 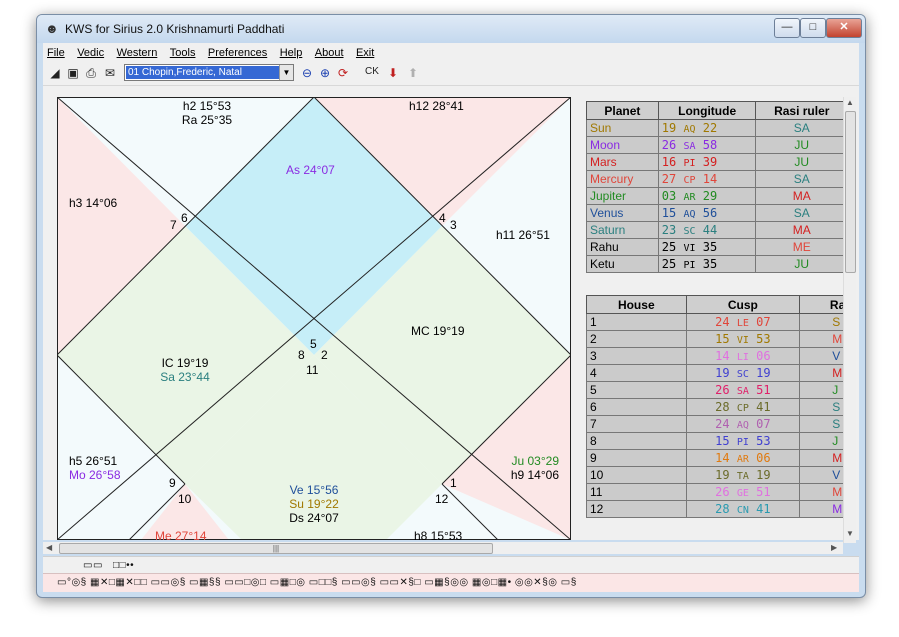 I want to click on mc-label: MC 19°19, so click(x=438, y=331).